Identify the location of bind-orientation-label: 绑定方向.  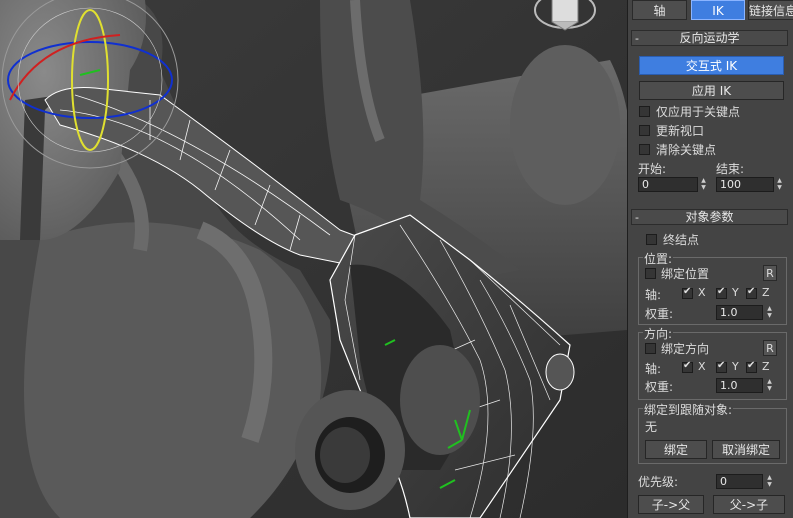
(685, 349).